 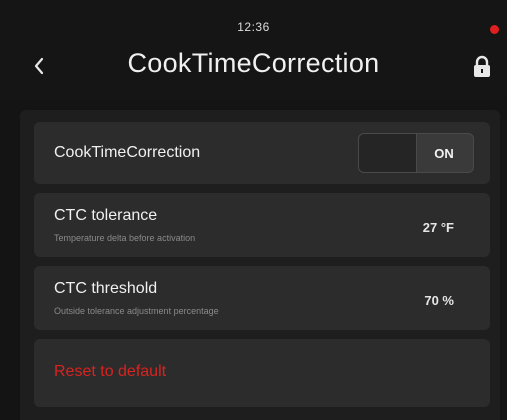 I want to click on toggle-off-segment, so click(x=388, y=153).